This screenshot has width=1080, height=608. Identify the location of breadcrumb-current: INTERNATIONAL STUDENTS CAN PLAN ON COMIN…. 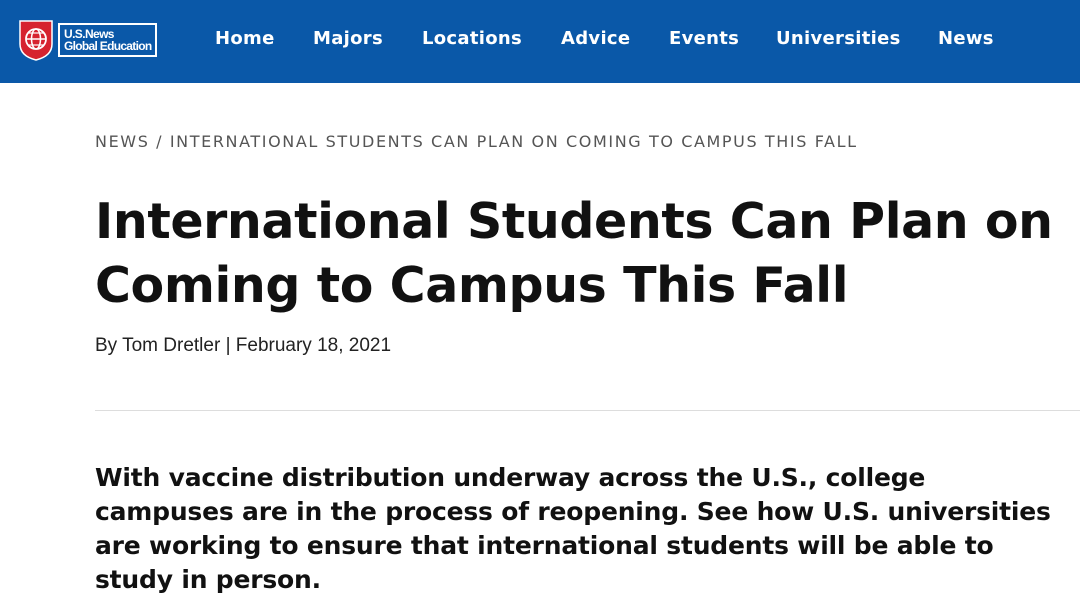
(513, 141).